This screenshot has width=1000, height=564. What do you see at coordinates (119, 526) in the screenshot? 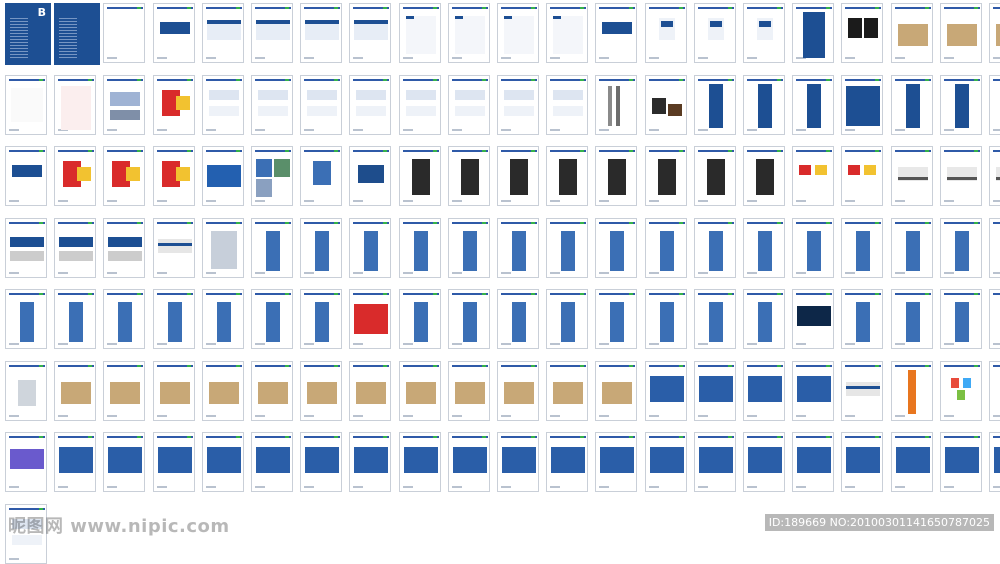
I see `site-watermark: 昵图网 www.nipic.com` at bounding box center [119, 526].